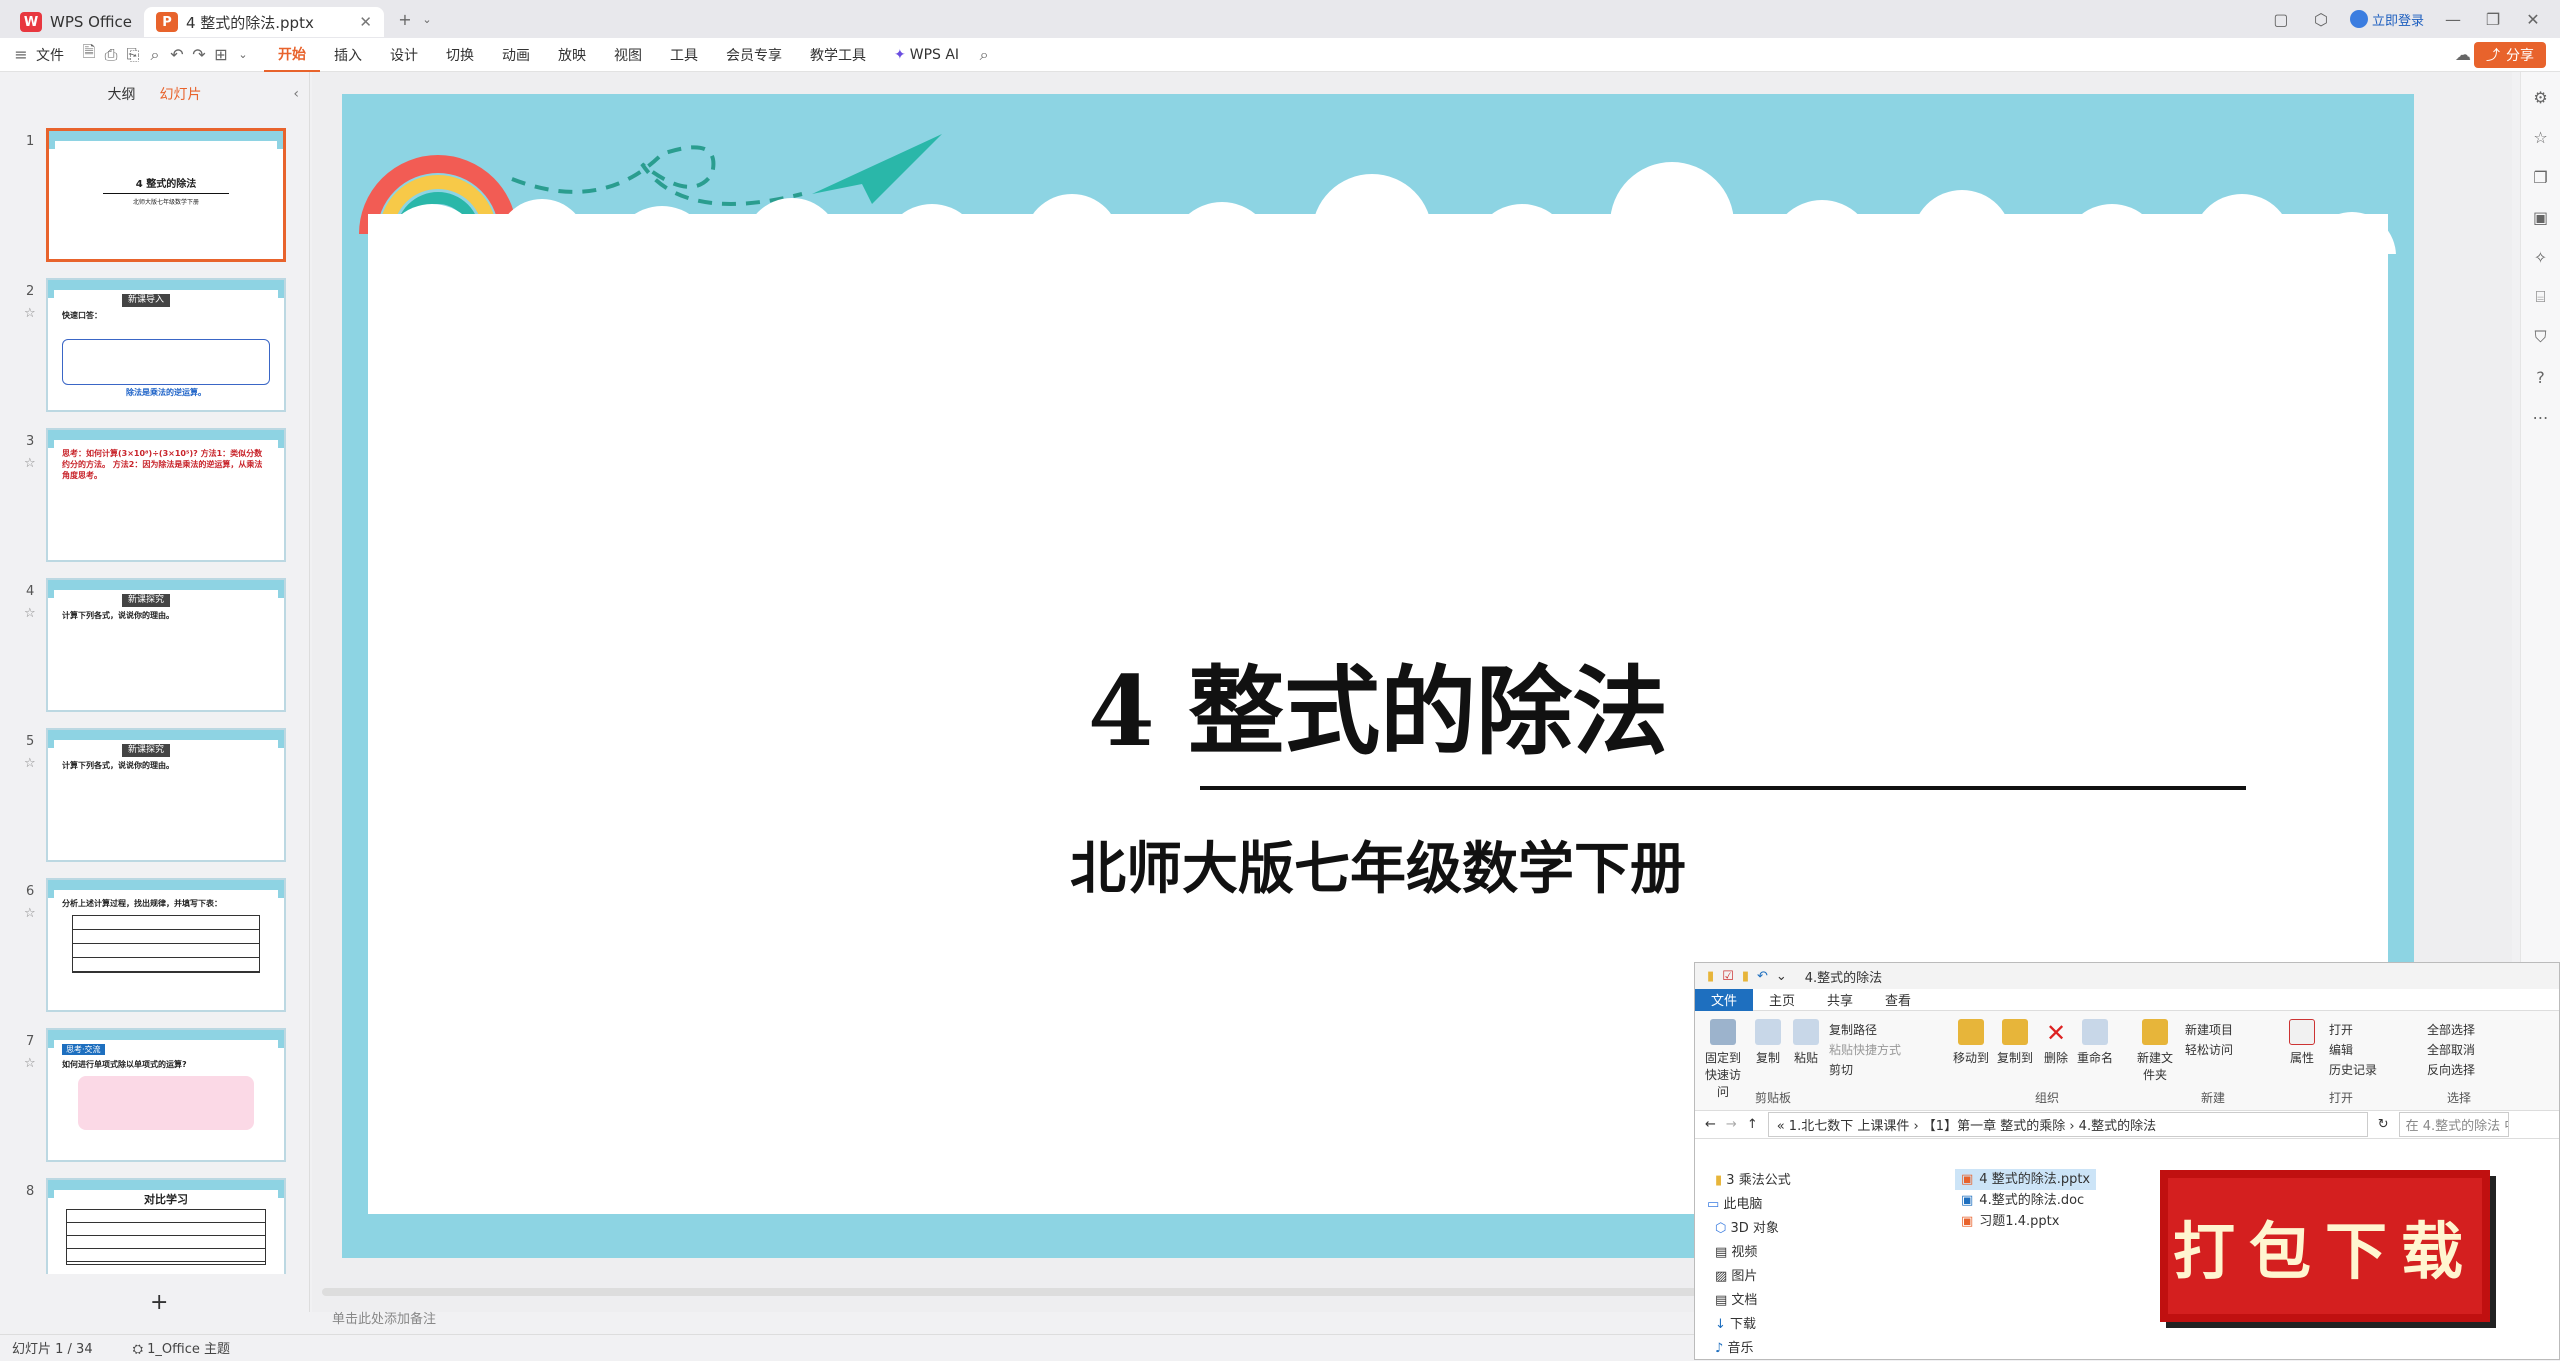 Image resolution: width=2560 pixels, height=1361 pixels. What do you see at coordinates (1806, 1042) in the screenshot?
I see `paste-button: 粘贴` at bounding box center [1806, 1042].